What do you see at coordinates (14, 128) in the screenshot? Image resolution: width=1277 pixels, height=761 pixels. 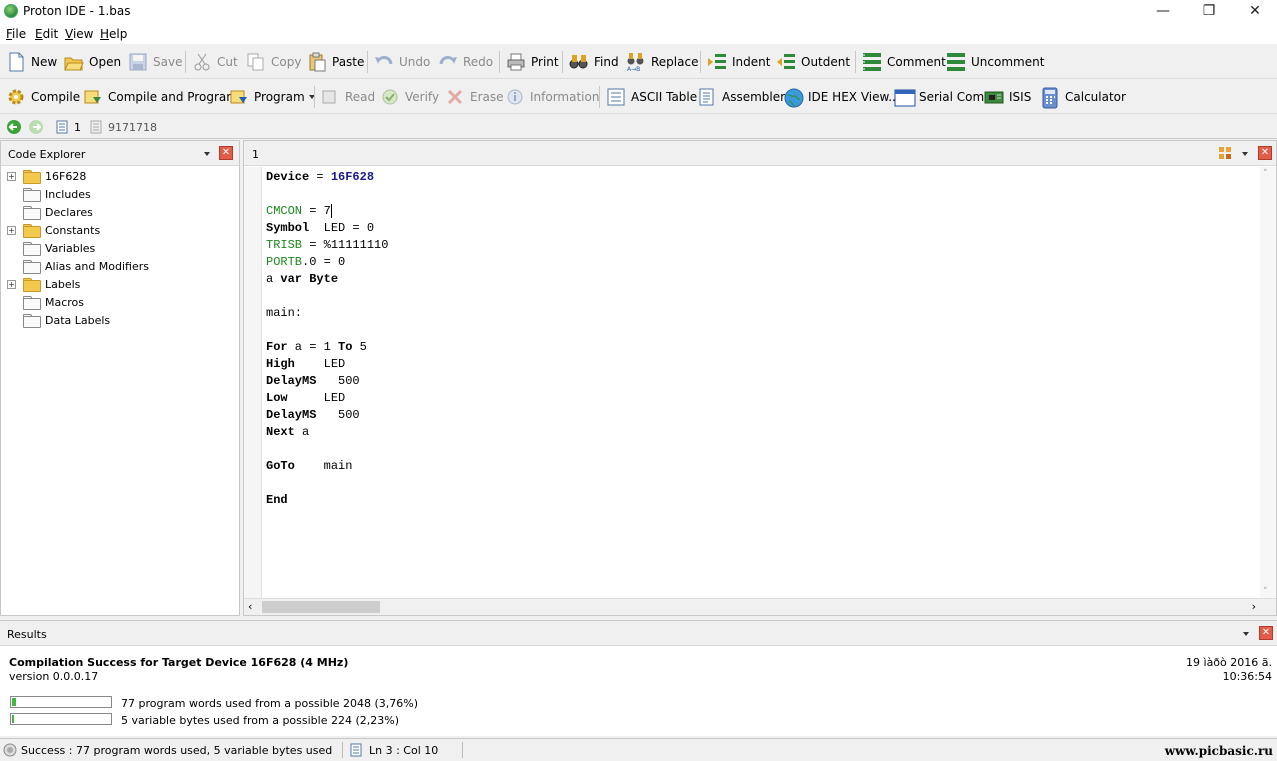 I see `back-arrow-icon` at bounding box center [14, 128].